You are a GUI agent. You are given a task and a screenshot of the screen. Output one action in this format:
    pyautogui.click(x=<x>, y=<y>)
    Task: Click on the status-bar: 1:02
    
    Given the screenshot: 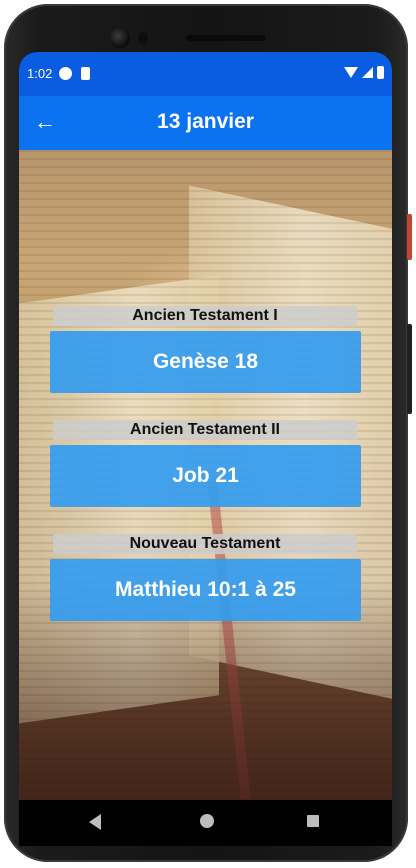 What is the action you would take?
    pyautogui.click(x=205, y=74)
    